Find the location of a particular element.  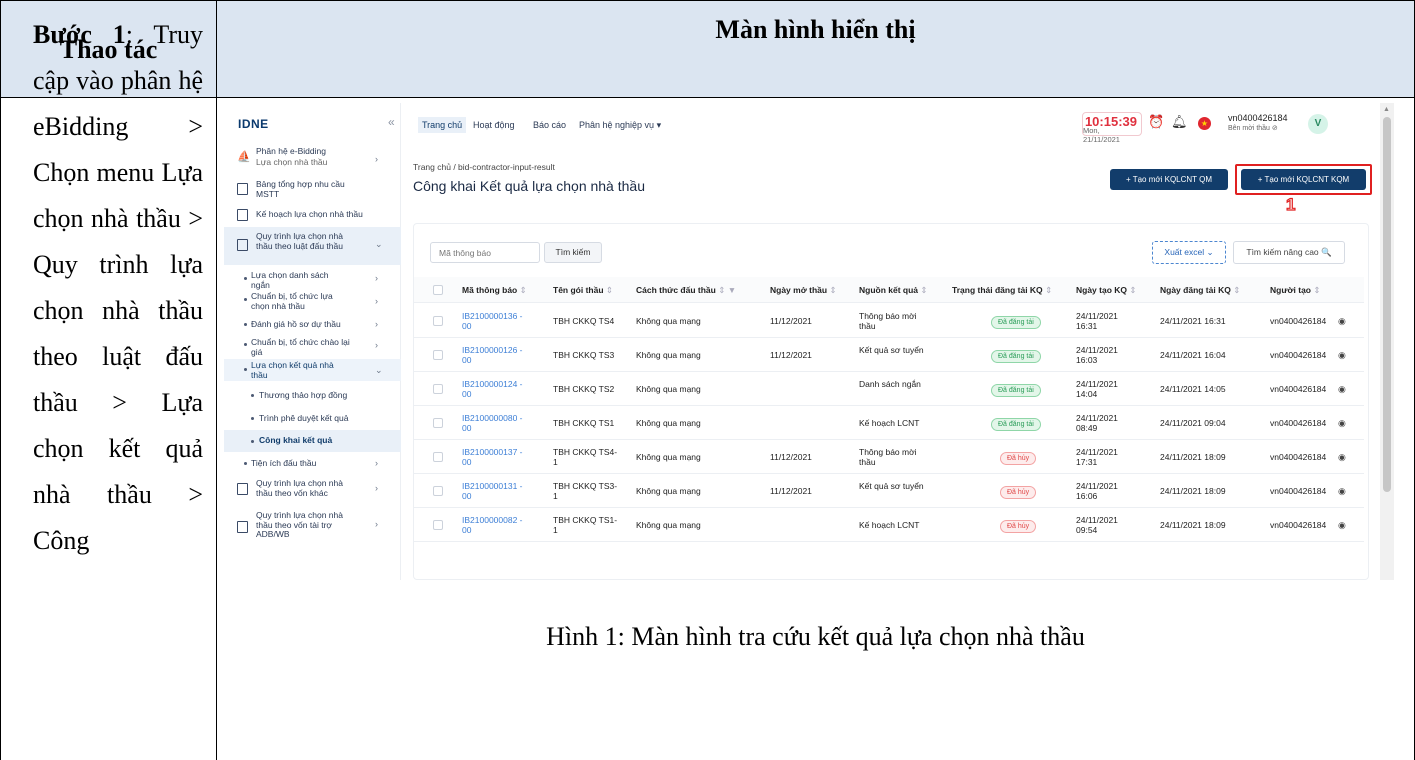

avatar: V is located at coordinates (1318, 124).